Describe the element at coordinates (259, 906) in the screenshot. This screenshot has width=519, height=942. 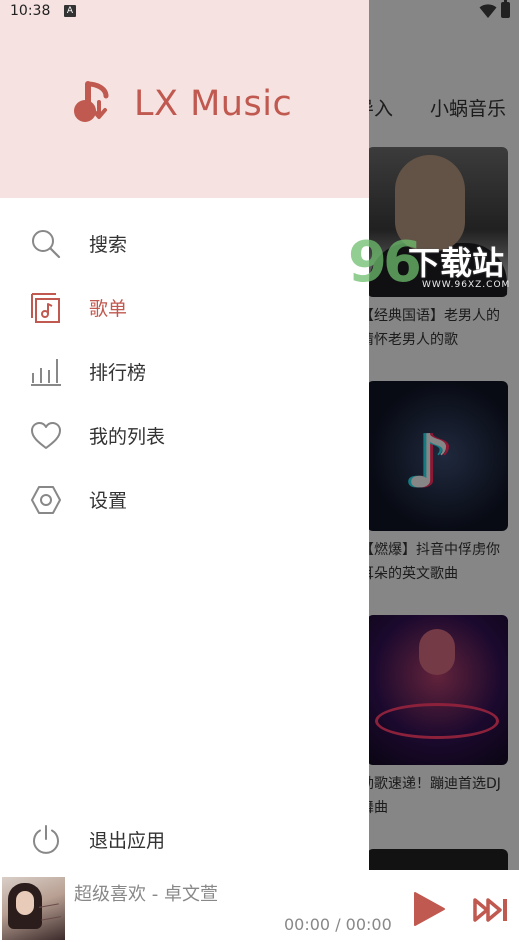
I see `player-bar: 超级喜欢 - 卓文萱 00:00 / 00:00` at that location.